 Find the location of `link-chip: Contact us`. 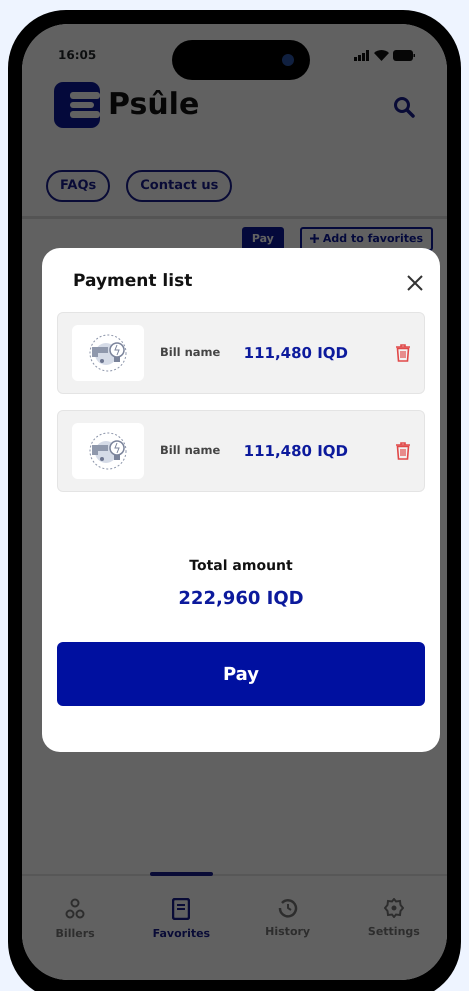

link-chip: Contact us is located at coordinates (179, 186).